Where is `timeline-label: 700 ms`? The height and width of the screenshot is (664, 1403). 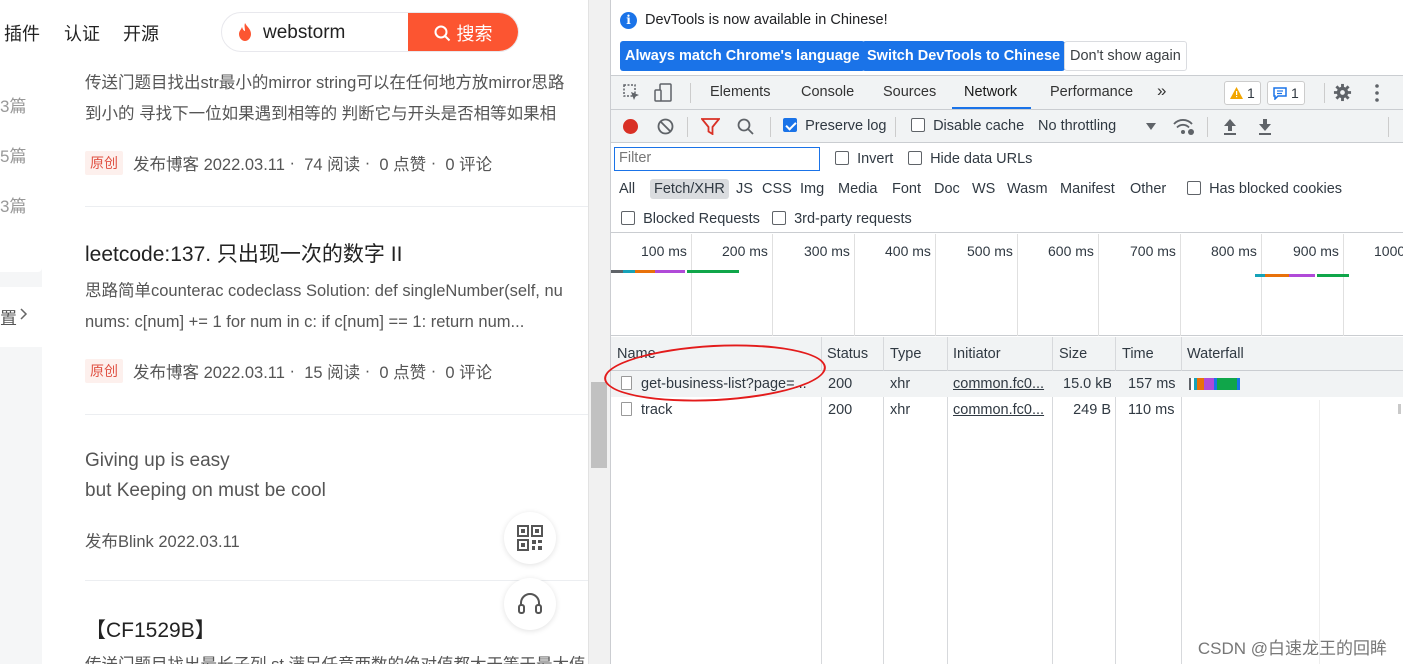
timeline-label: 700 ms is located at coordinates (1153, 251).